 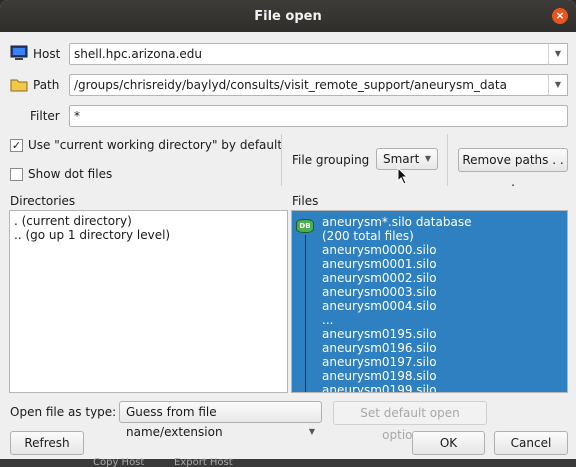 What do you see at coordinates (43, 201) in the screenshot?
I see `directories-label: Directories` at bounding box center [43, 201].